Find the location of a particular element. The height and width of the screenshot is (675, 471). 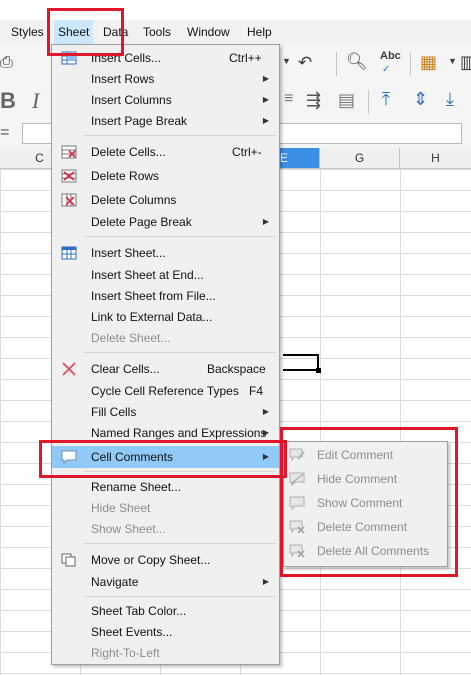

delete-rows-icon is located at coordinates (69, 176).